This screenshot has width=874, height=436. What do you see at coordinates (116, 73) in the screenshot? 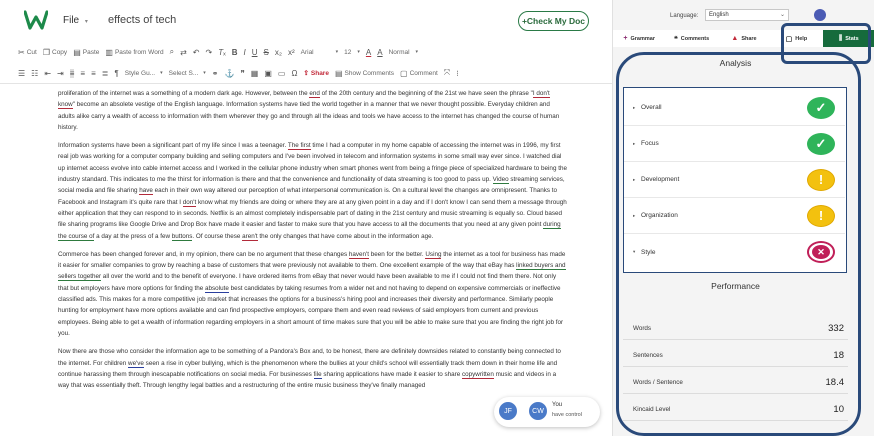
I see `direction-icon: ¶` at bounding box center [116, 73].